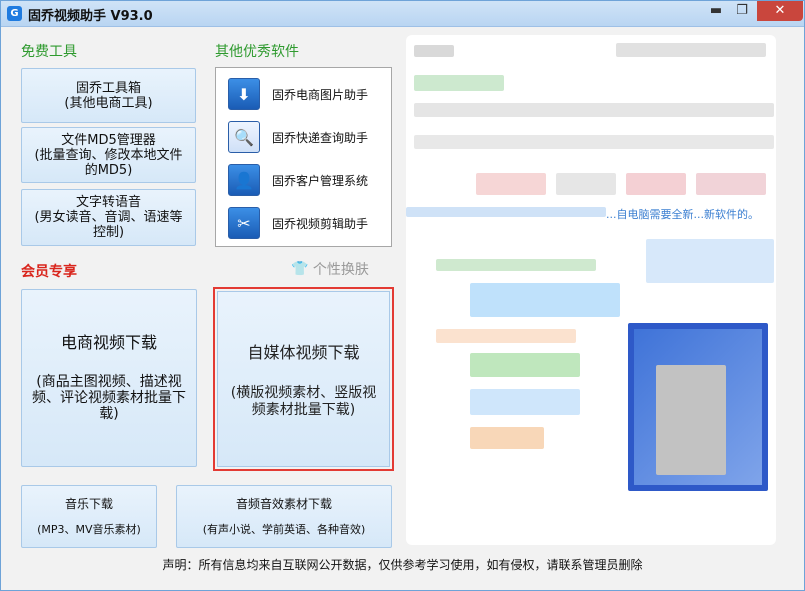  Describe the element at coordinates (340, 270) in the screenshot. I see `change-skin-label: 个性换肤` at that location.